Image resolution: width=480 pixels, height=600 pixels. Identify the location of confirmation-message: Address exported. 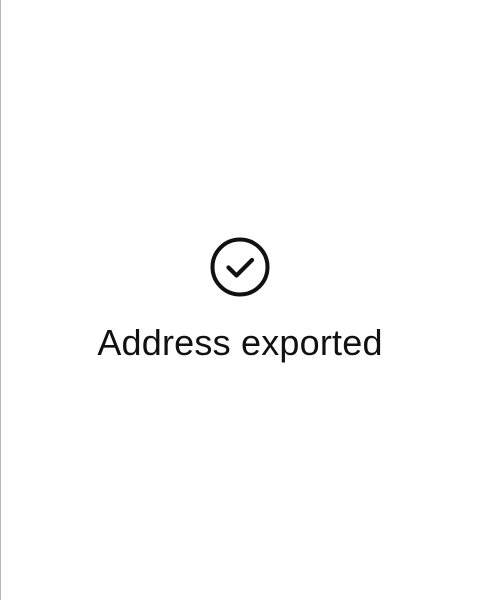
(240, 342).